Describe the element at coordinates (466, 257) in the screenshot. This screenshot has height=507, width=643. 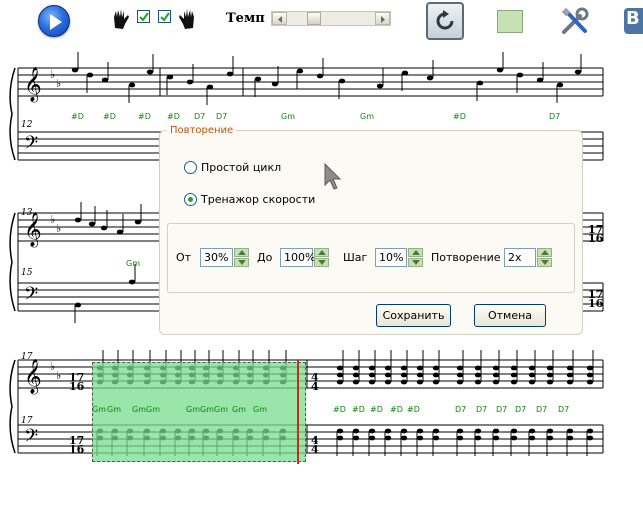
I see `repeat-label: Потворение` at that location.